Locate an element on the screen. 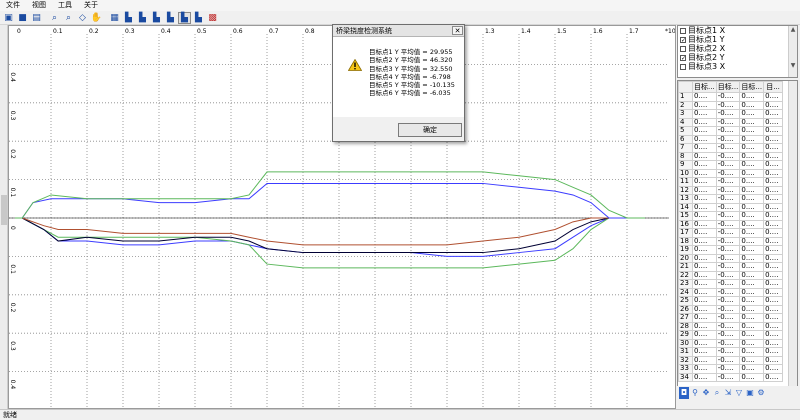  grid-icon: ▦ is located at coordinates (114, 18).